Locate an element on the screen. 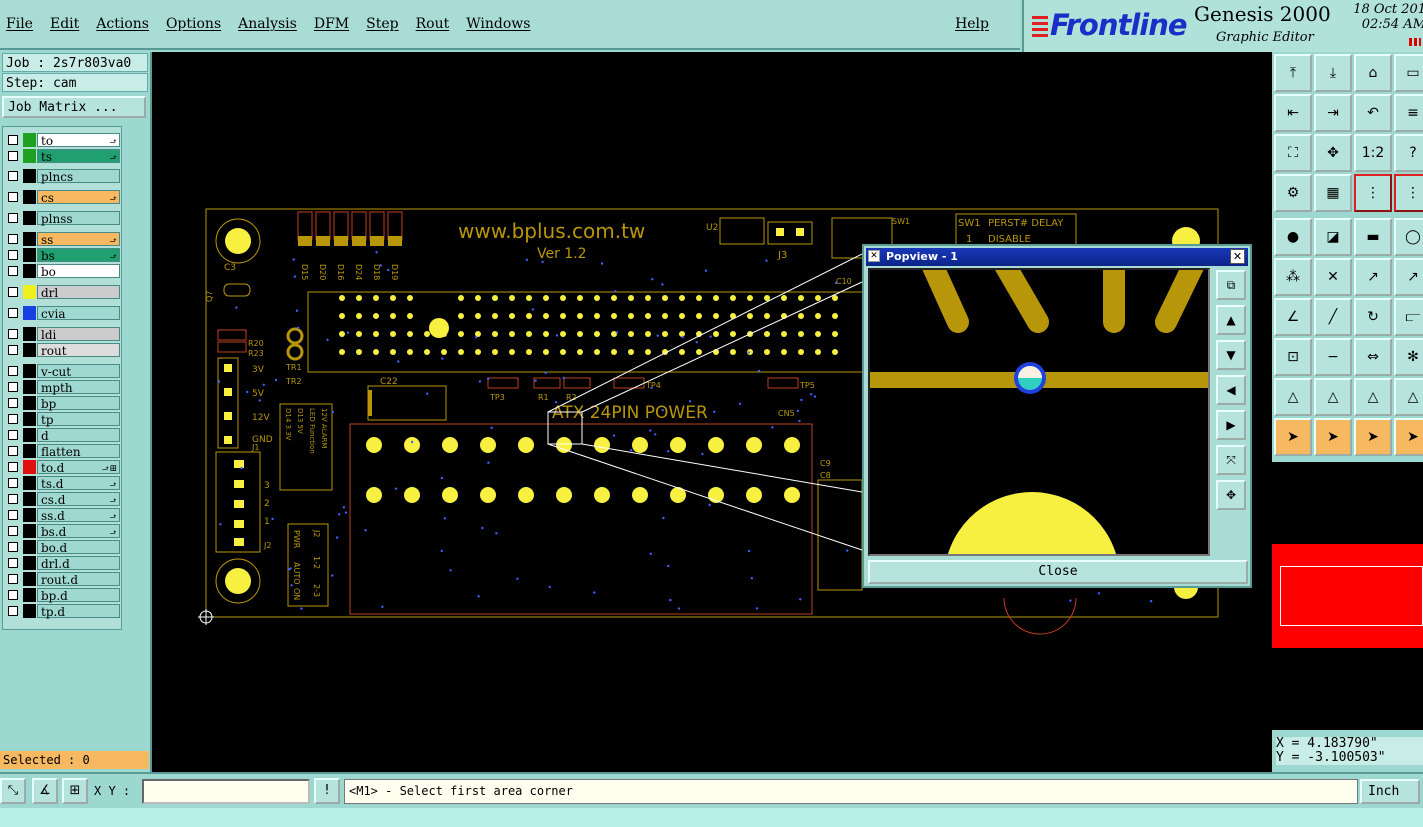  layer-name: rout is located at coordinates (78, 350).